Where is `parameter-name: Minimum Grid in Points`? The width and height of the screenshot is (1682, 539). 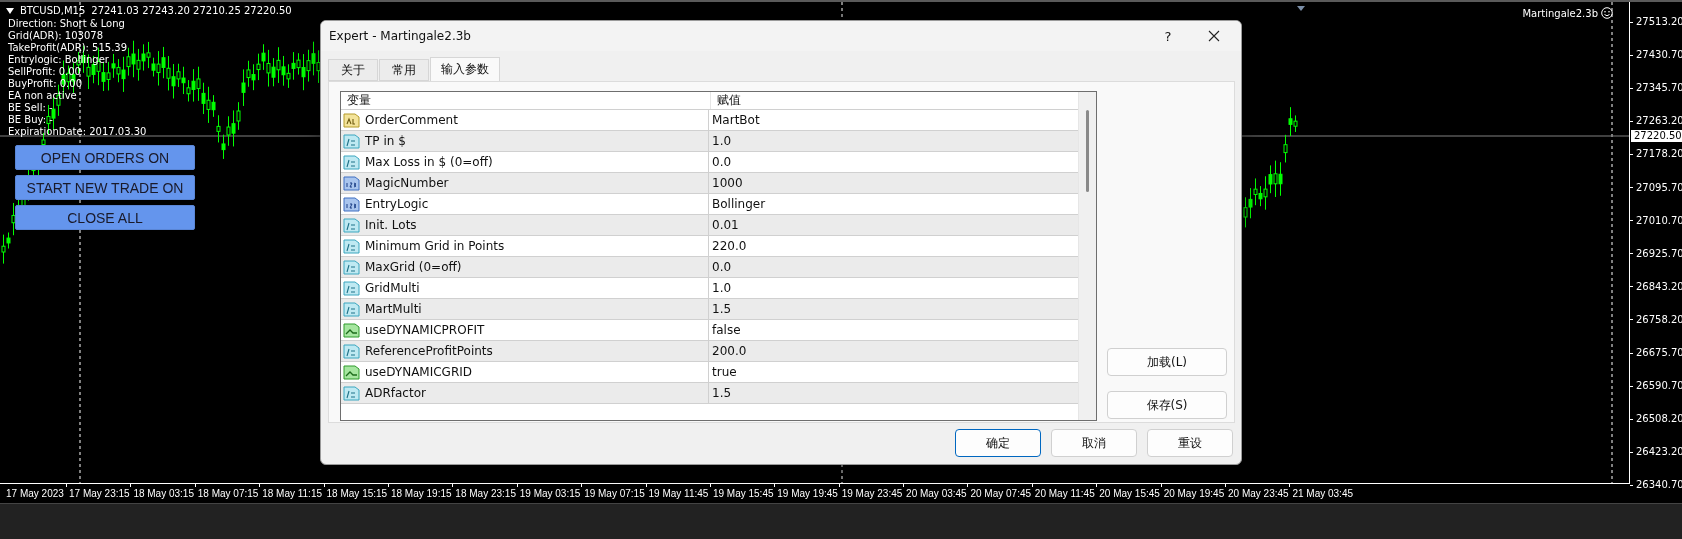
parameter-name: Minimum Grid in Points is located at coordinates (435, 246).